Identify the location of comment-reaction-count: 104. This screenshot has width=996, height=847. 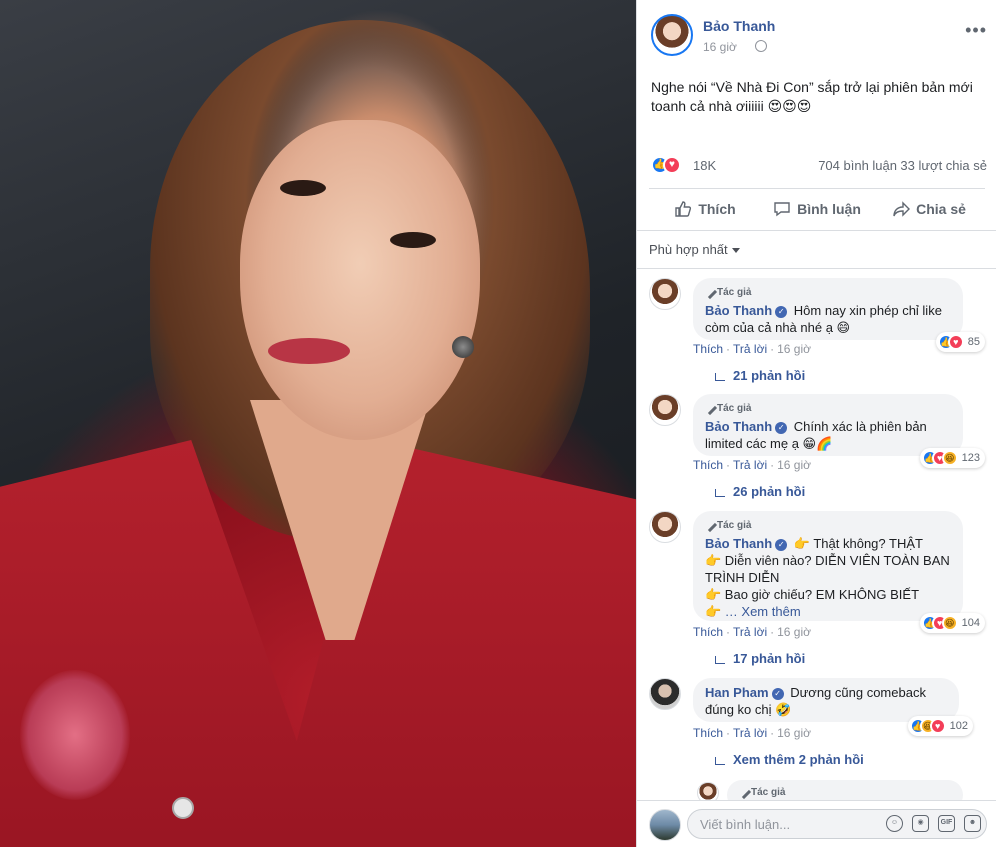
(970, 623).